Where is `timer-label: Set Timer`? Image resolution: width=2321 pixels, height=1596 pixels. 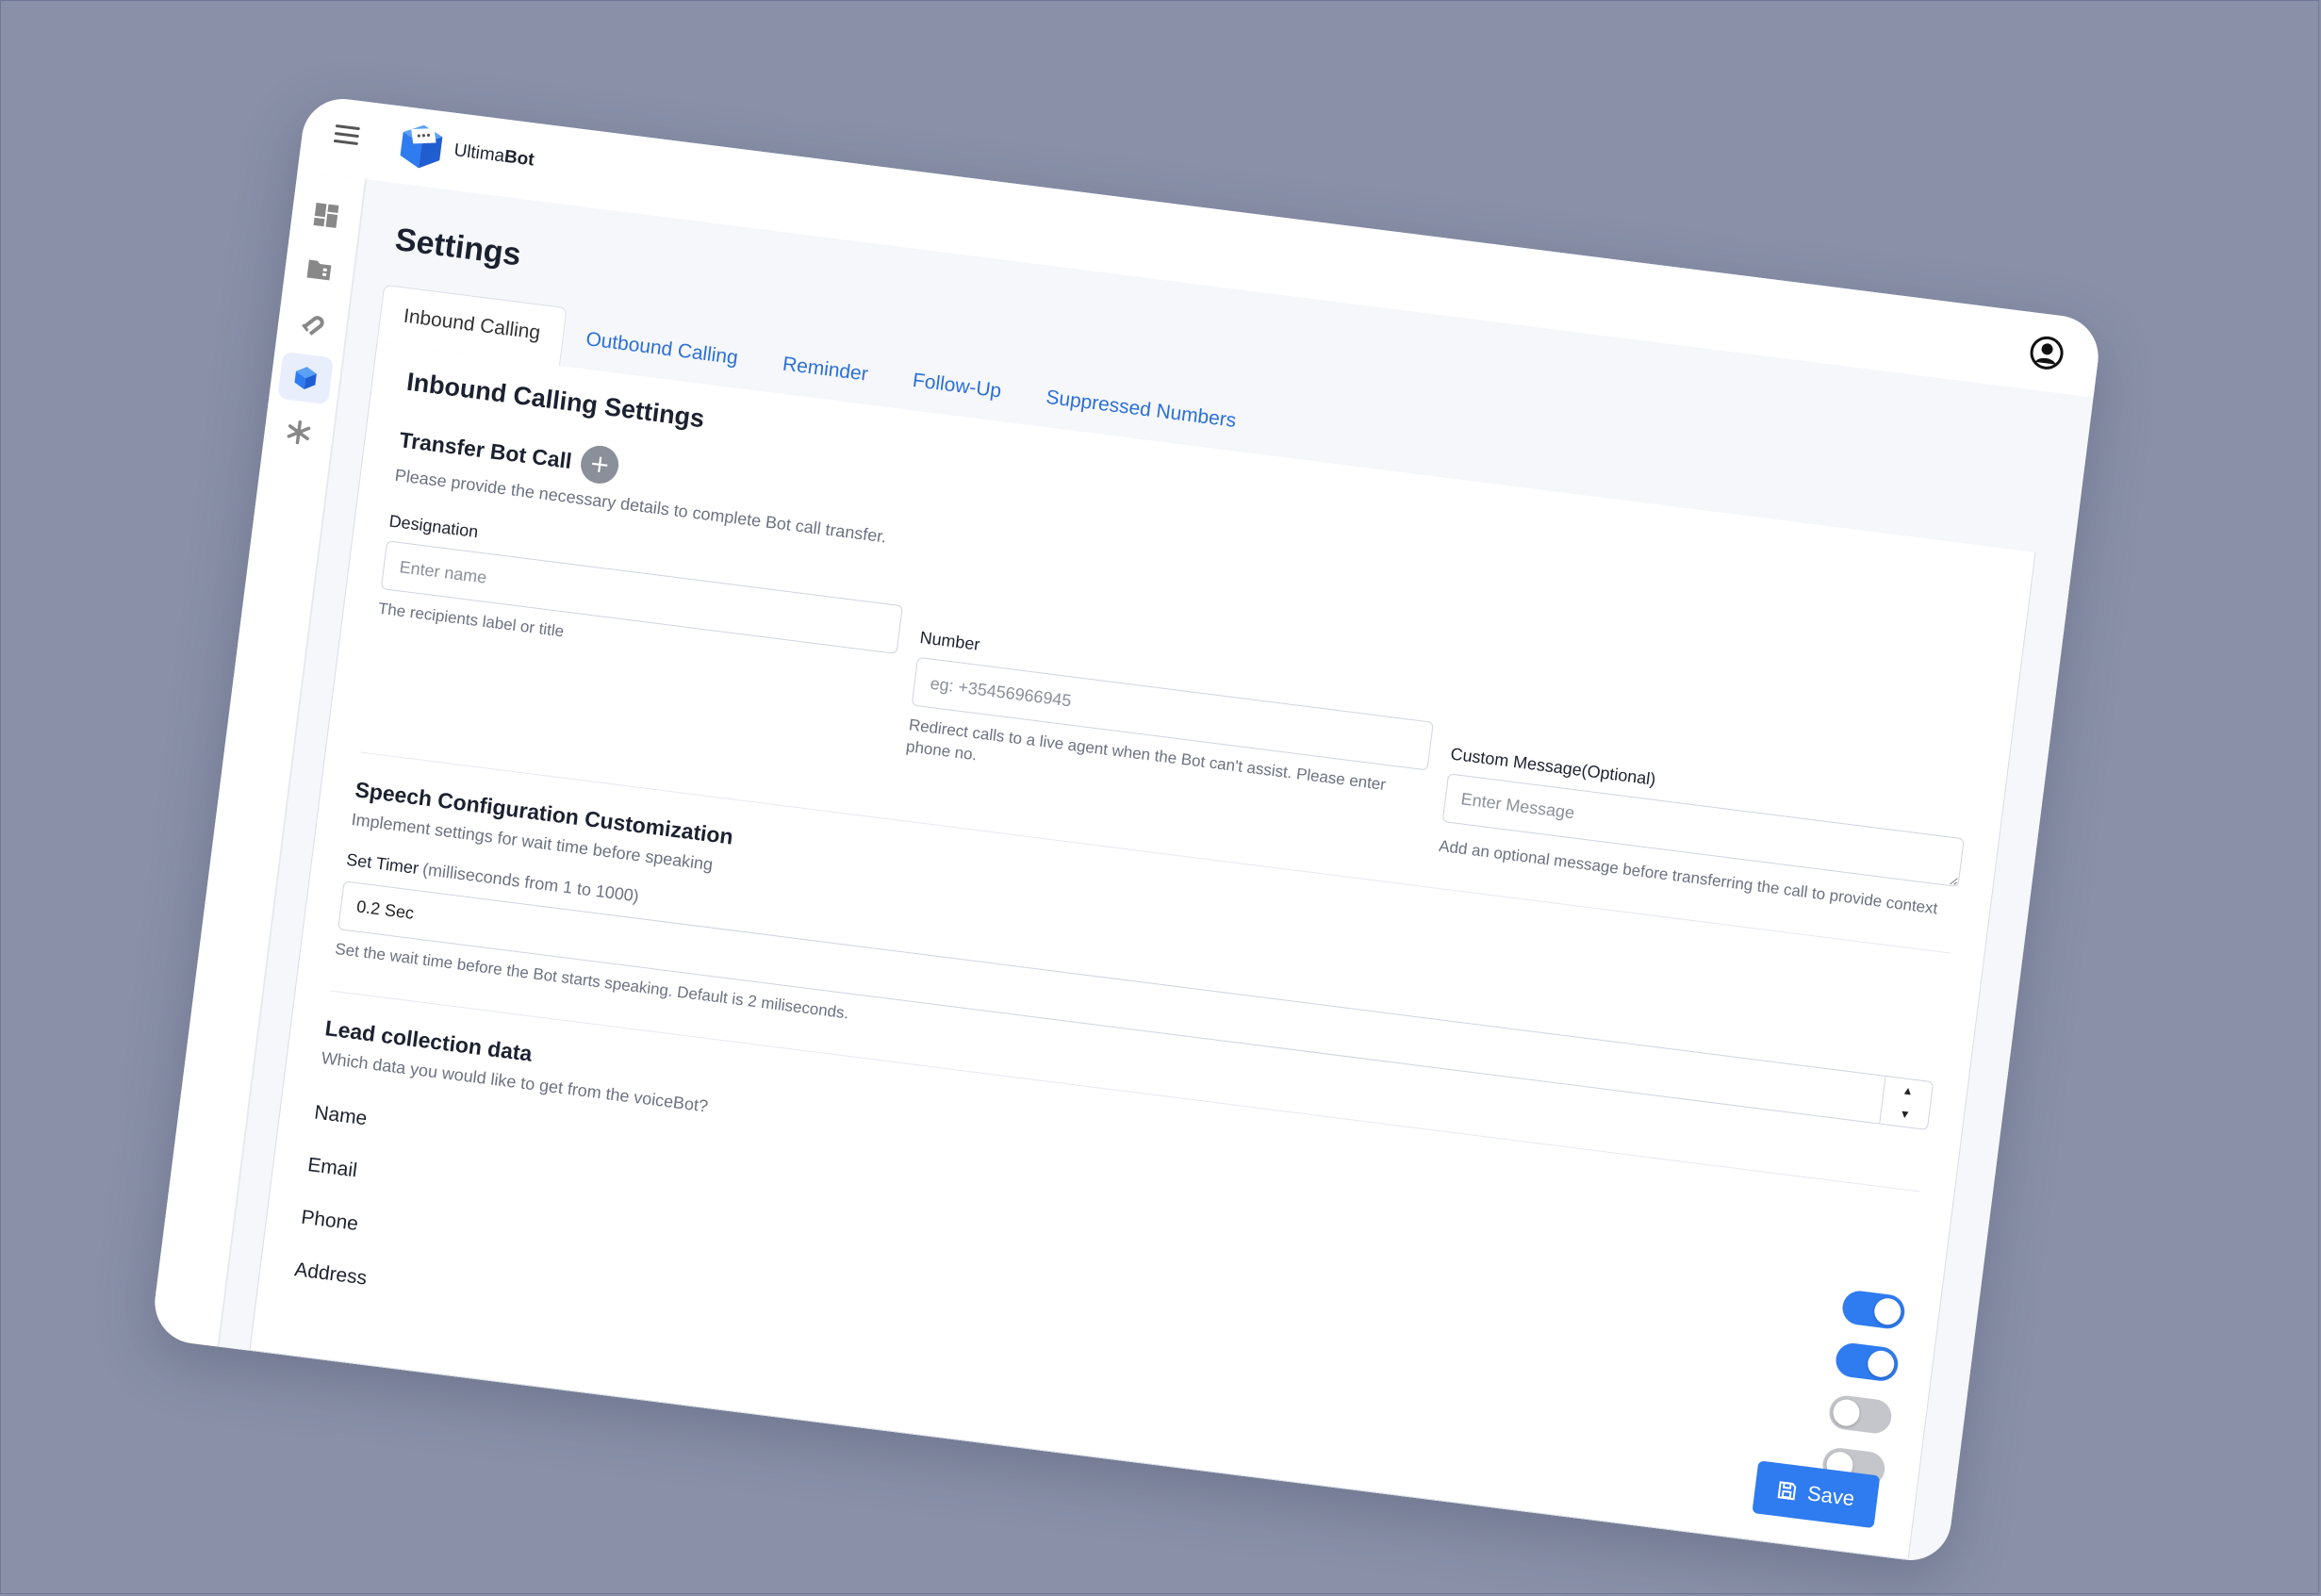 timer-label: Set Timer is located at coordinates (382, 864).